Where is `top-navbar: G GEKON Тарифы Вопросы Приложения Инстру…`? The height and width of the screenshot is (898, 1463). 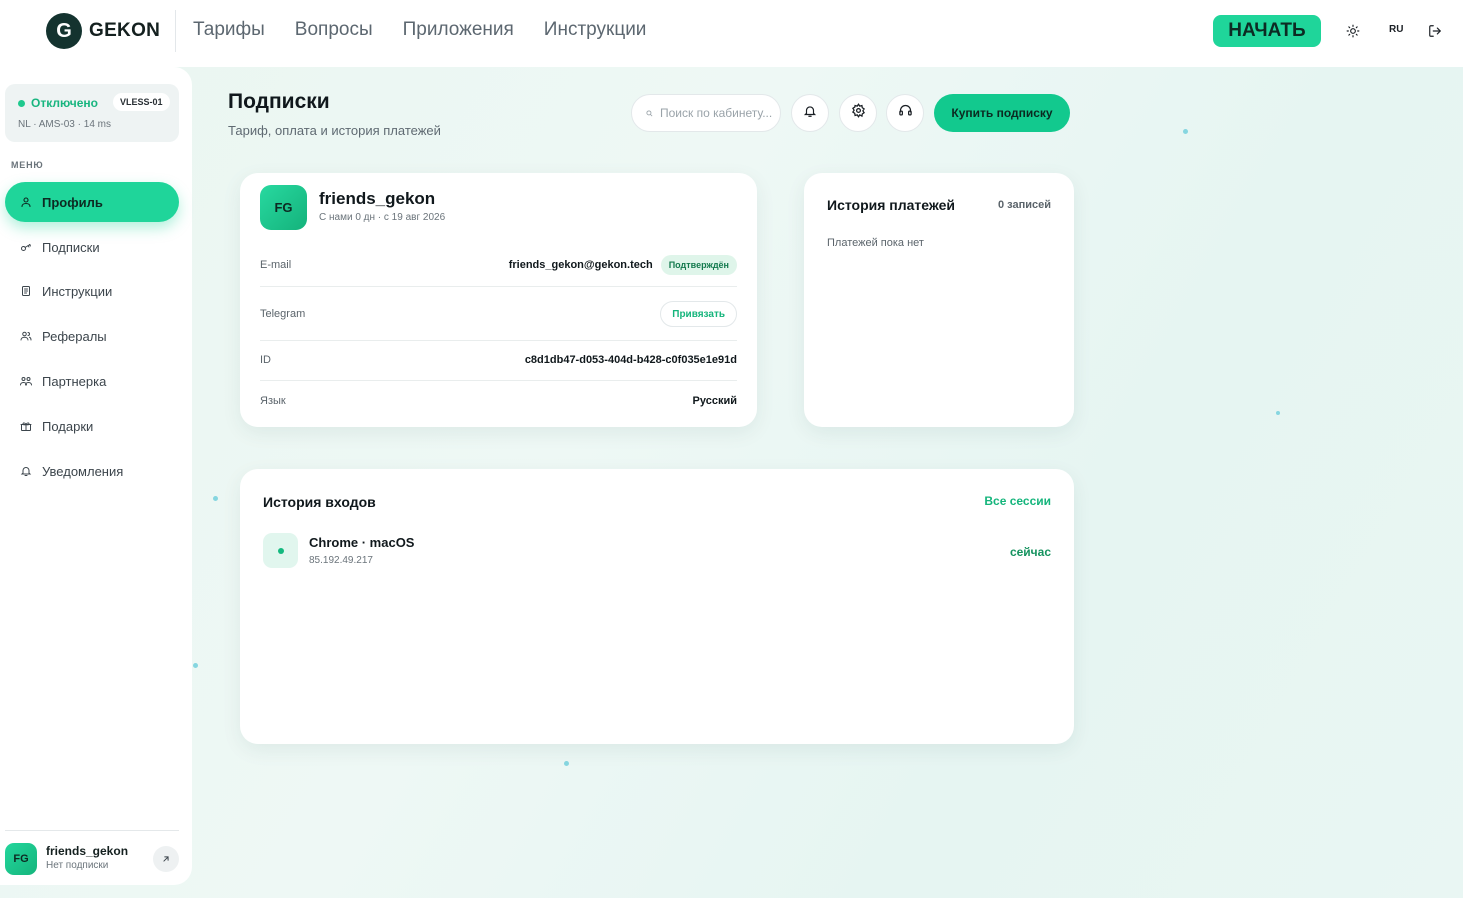 top-navbar: G GEKON Тарифы Вопросы Приложения Инстру… is located at coordinates (731, 33).